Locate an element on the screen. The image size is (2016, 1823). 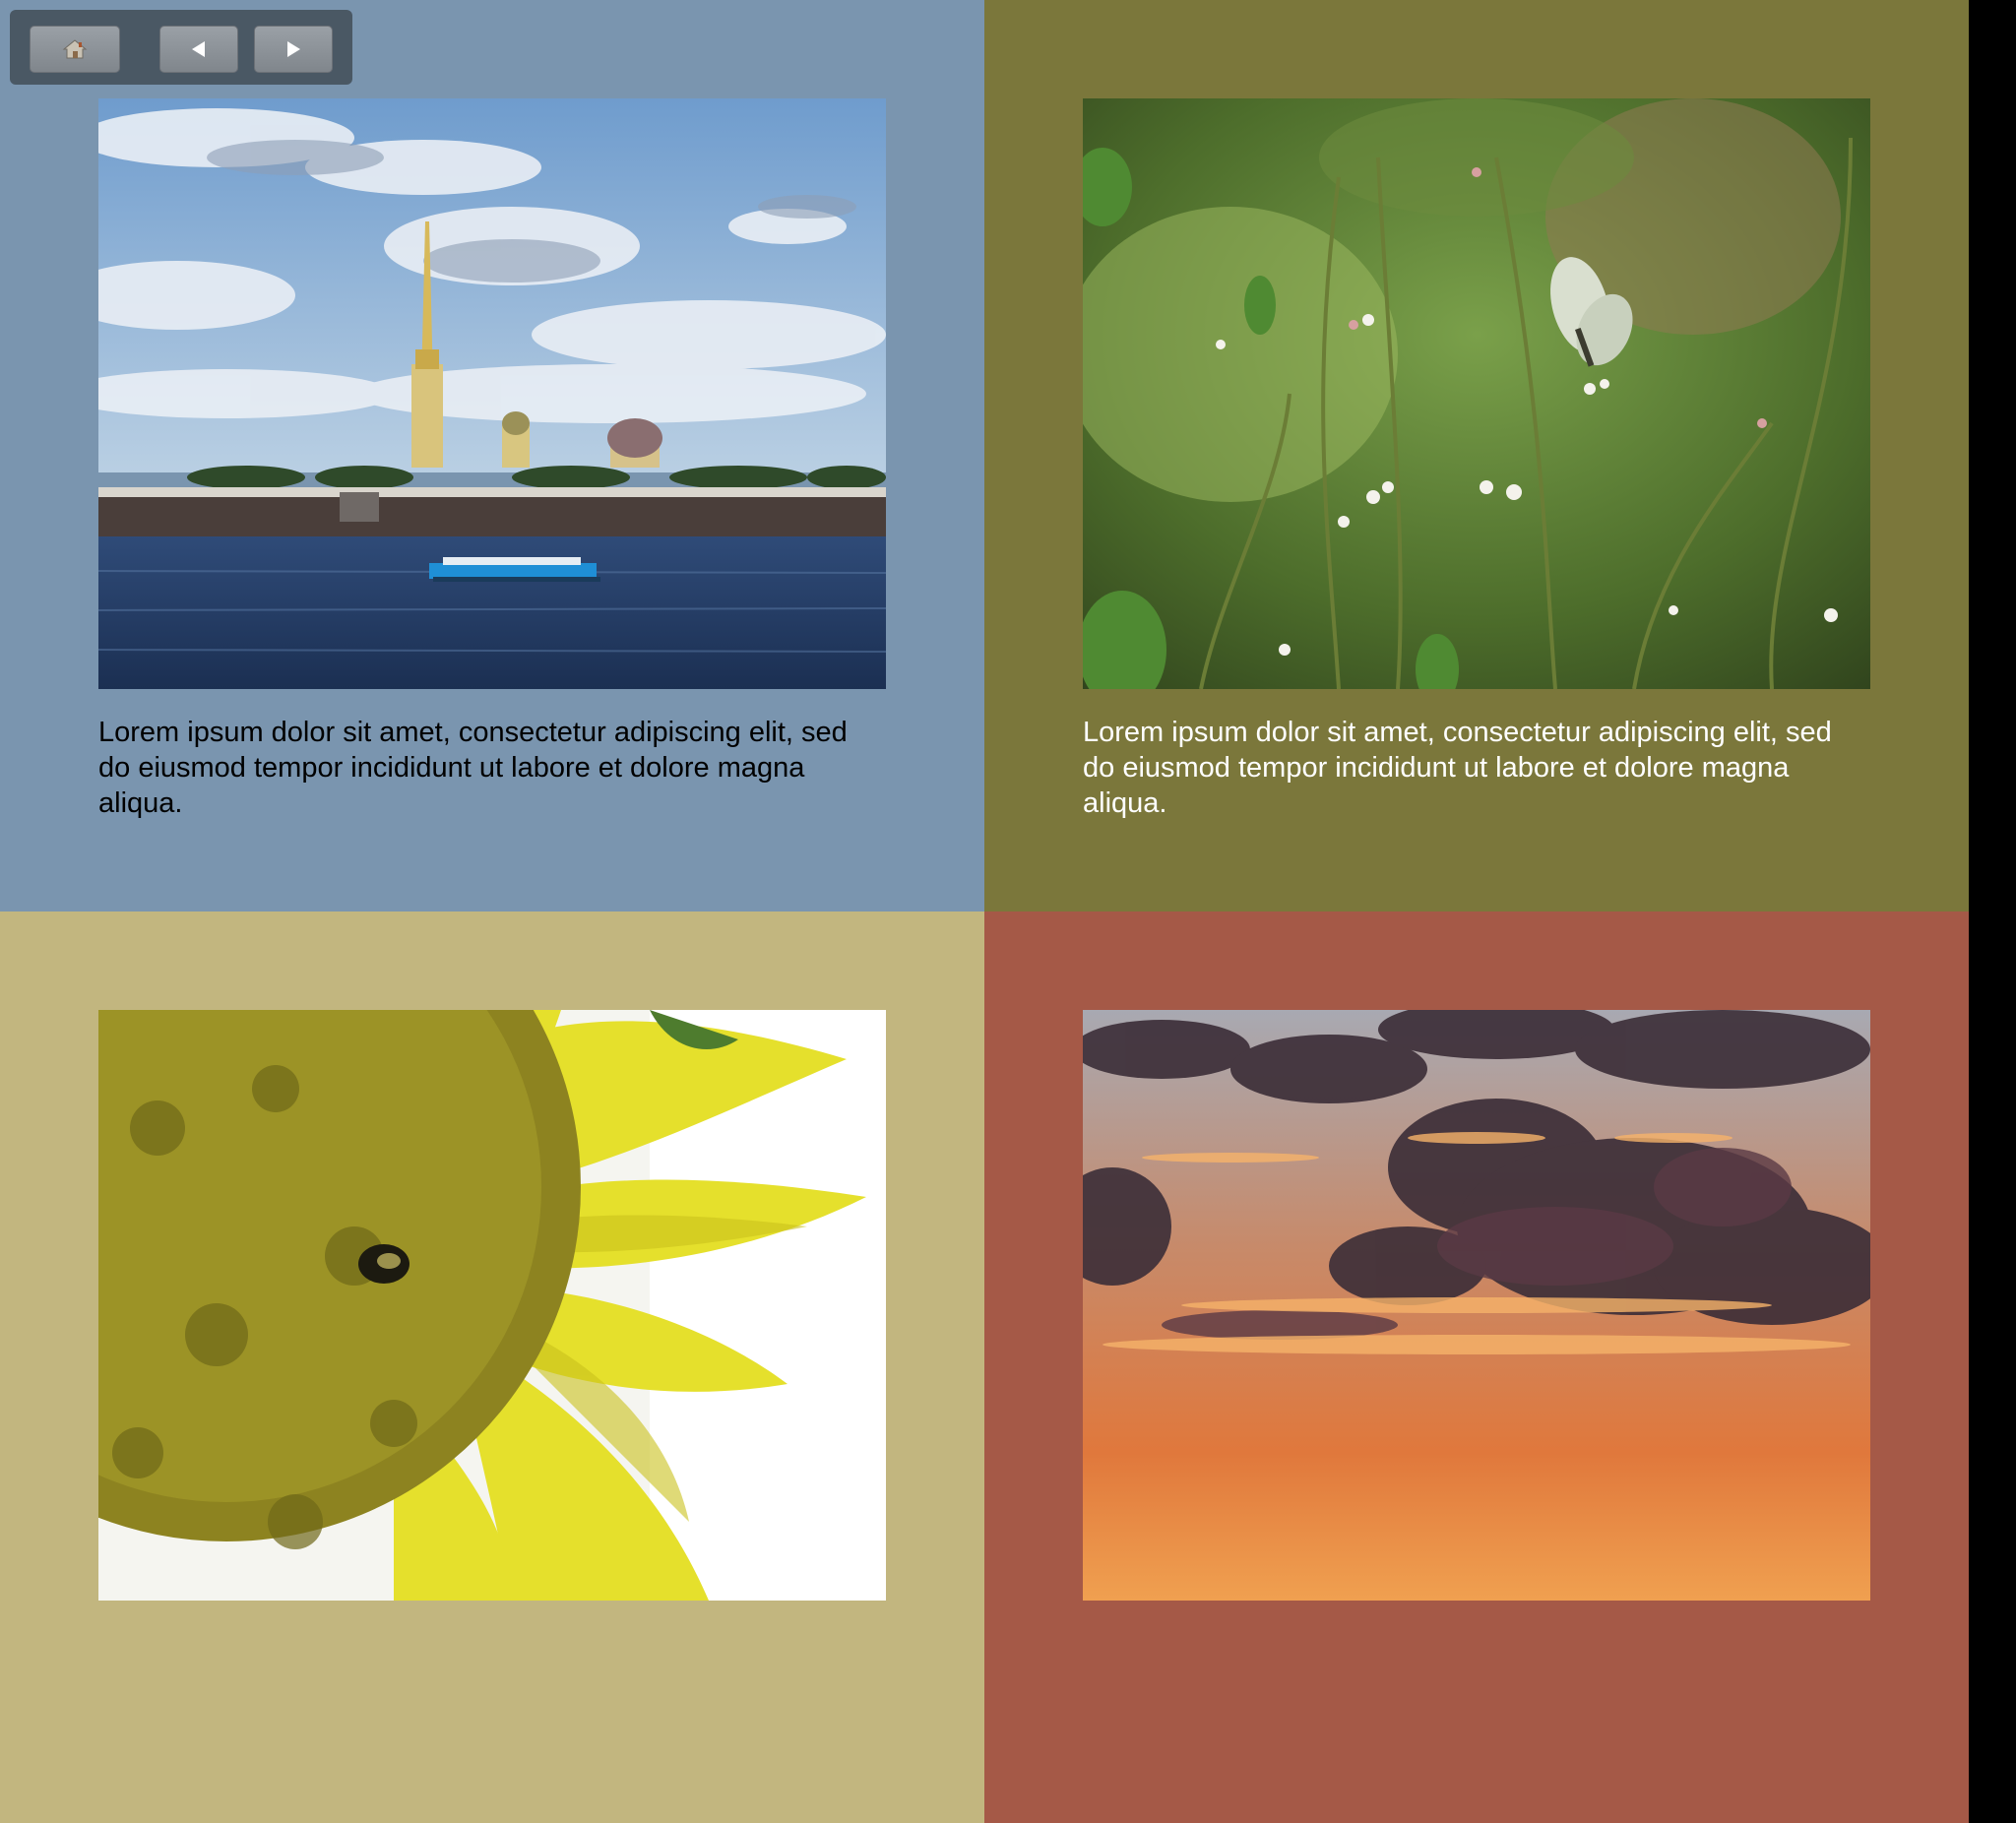
arrow-left-icon is located at coordinates (198, 49).